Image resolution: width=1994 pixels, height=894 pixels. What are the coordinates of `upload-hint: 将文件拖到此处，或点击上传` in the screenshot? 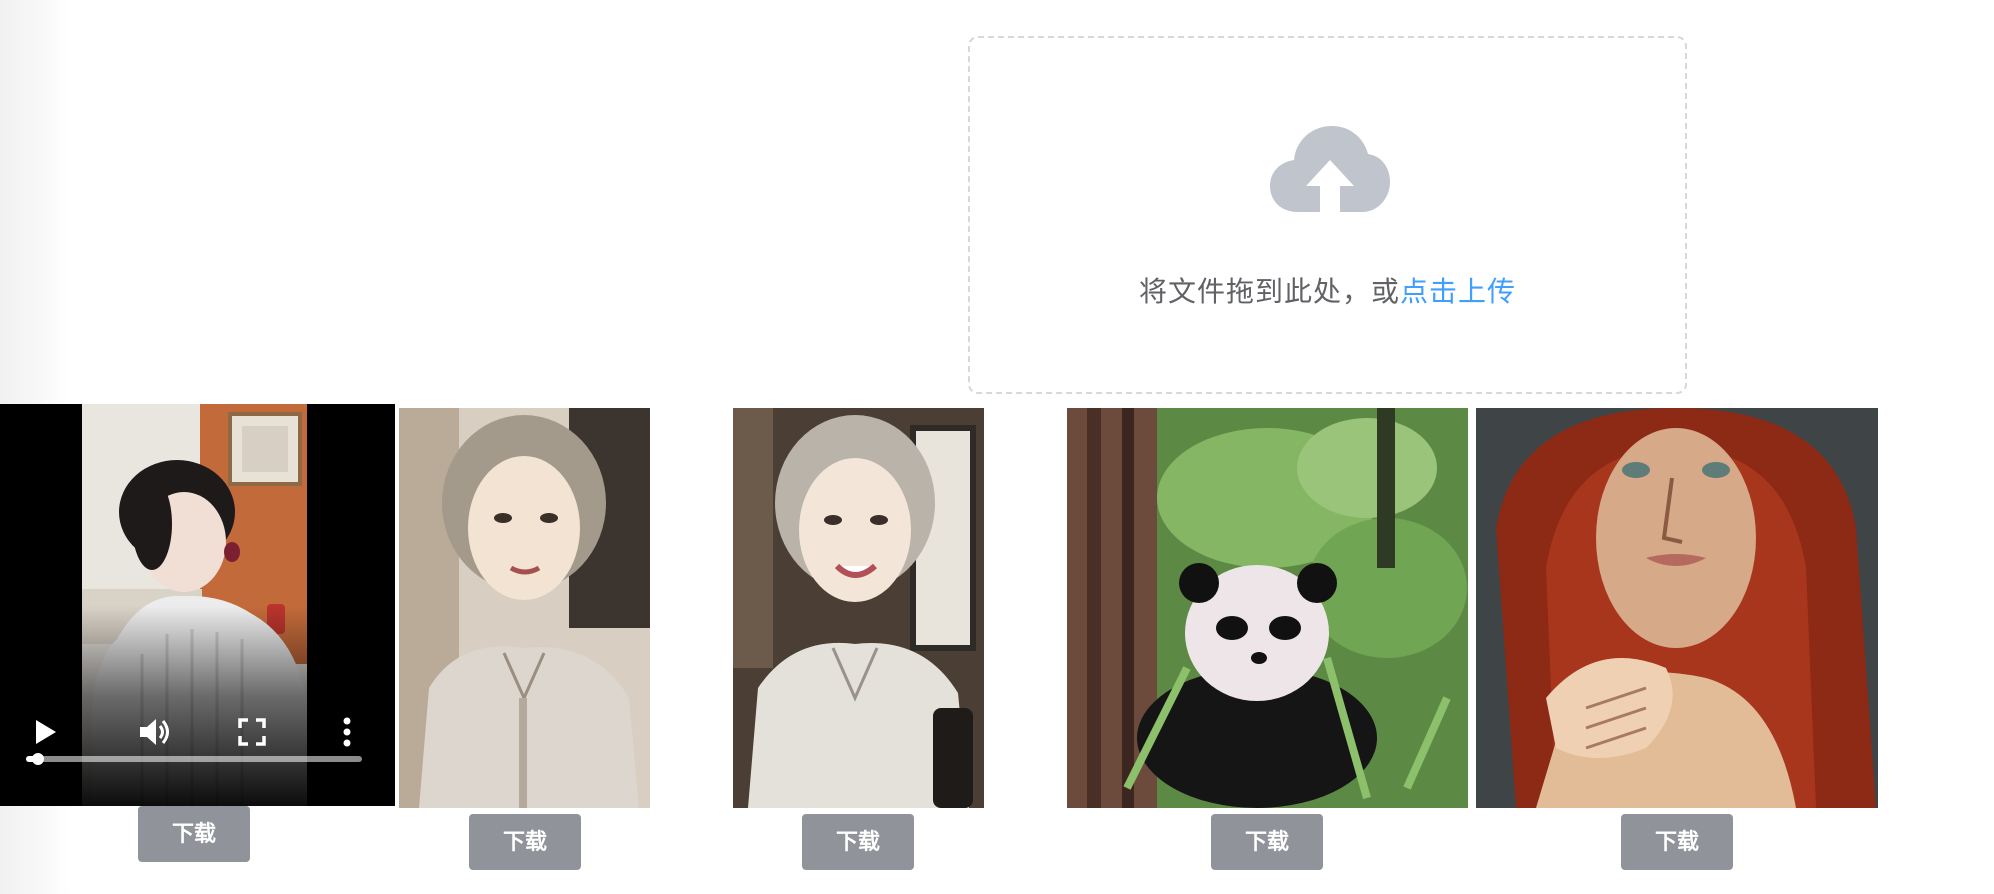 It's located at (1327, 290).